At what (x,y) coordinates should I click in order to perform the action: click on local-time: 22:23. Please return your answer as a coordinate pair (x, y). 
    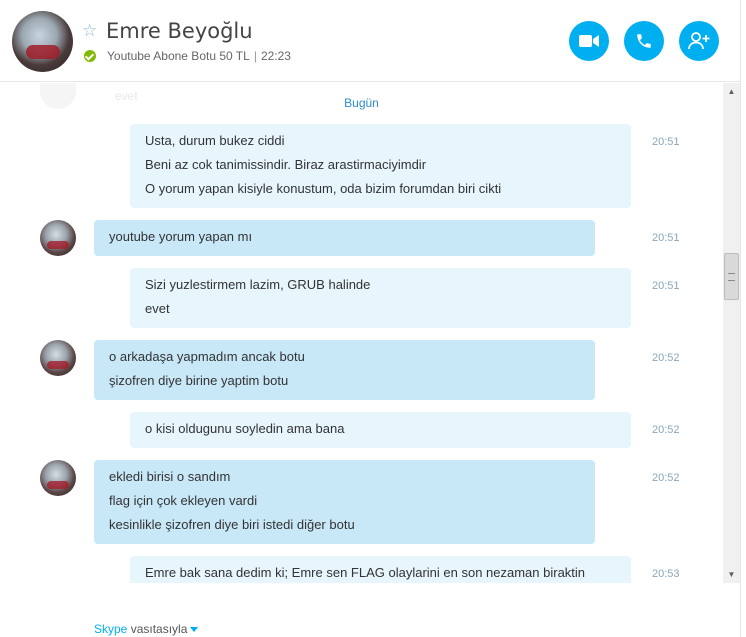
    Looking at the image, I should click on (275, 56).